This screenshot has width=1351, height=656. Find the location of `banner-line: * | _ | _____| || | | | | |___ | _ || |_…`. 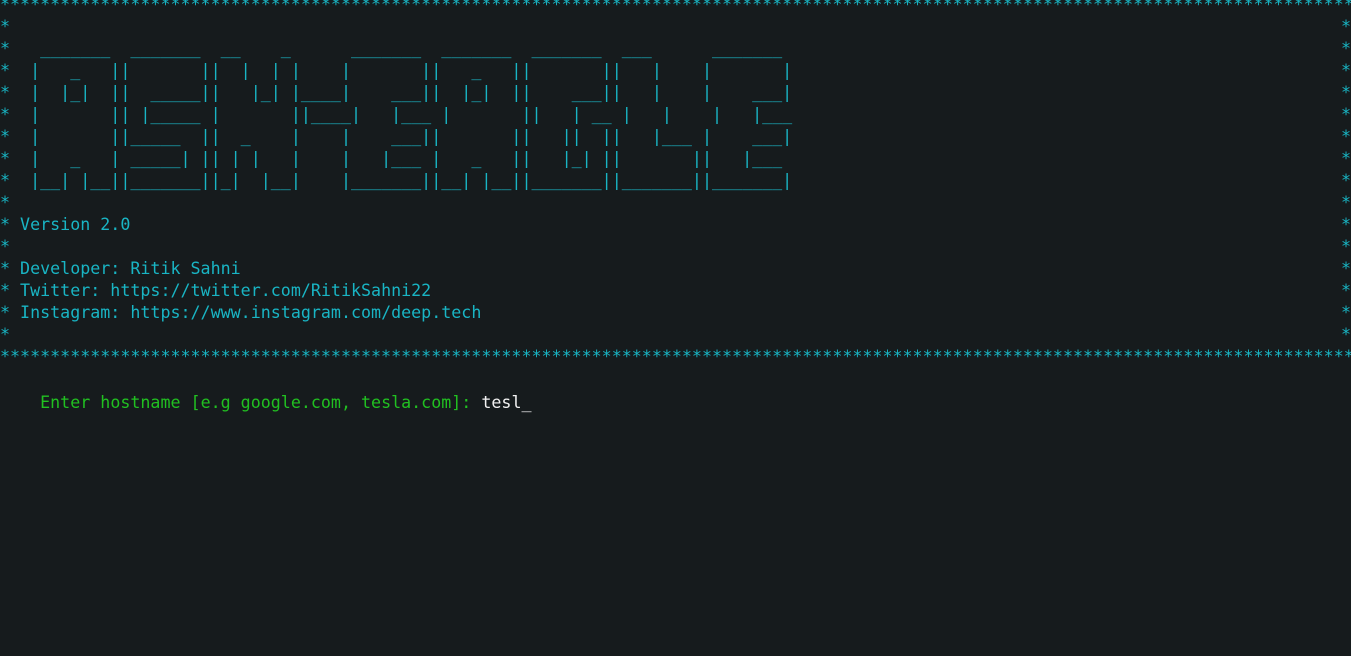

banner-line: * | _ | _____| || | | | | |___ | _ || |_… is located at coordinates (675, 159).